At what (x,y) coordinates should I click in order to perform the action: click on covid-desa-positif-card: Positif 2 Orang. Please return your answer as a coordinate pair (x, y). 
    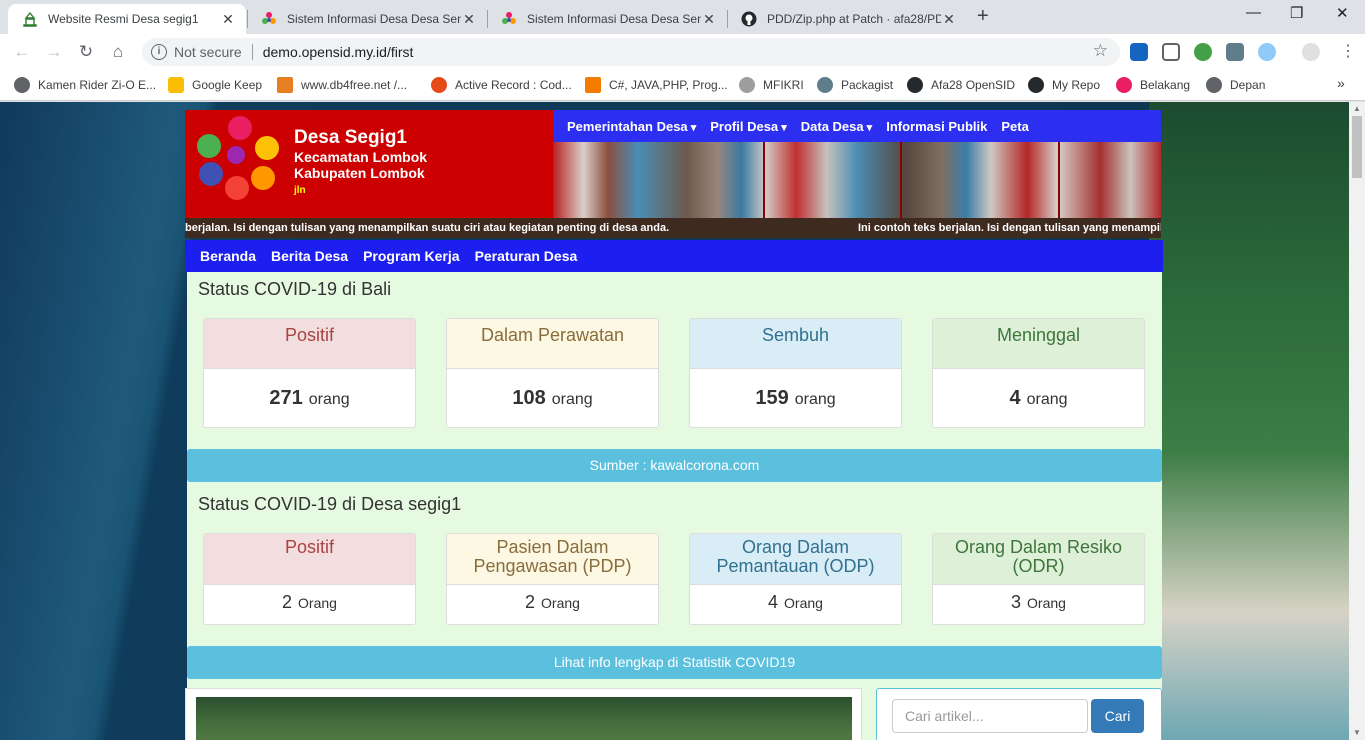
    Looking at the image, I should click on (309, 579).